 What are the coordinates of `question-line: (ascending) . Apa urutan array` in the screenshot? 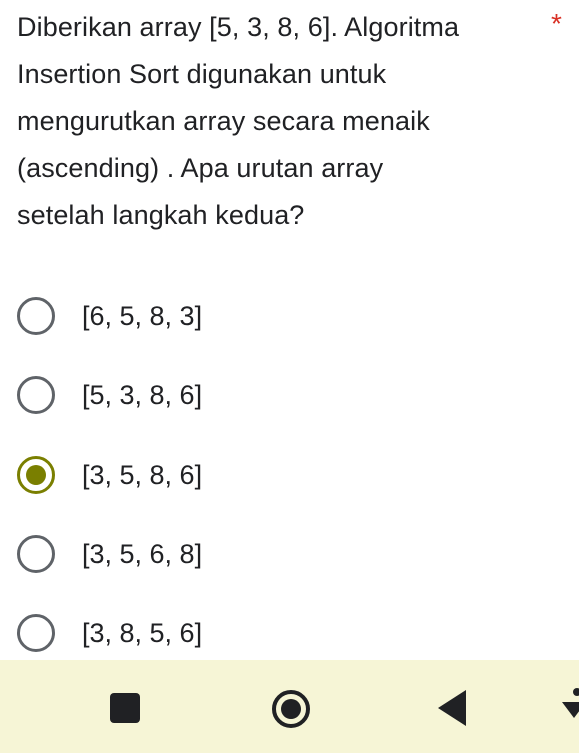 It's located at (200, 168).